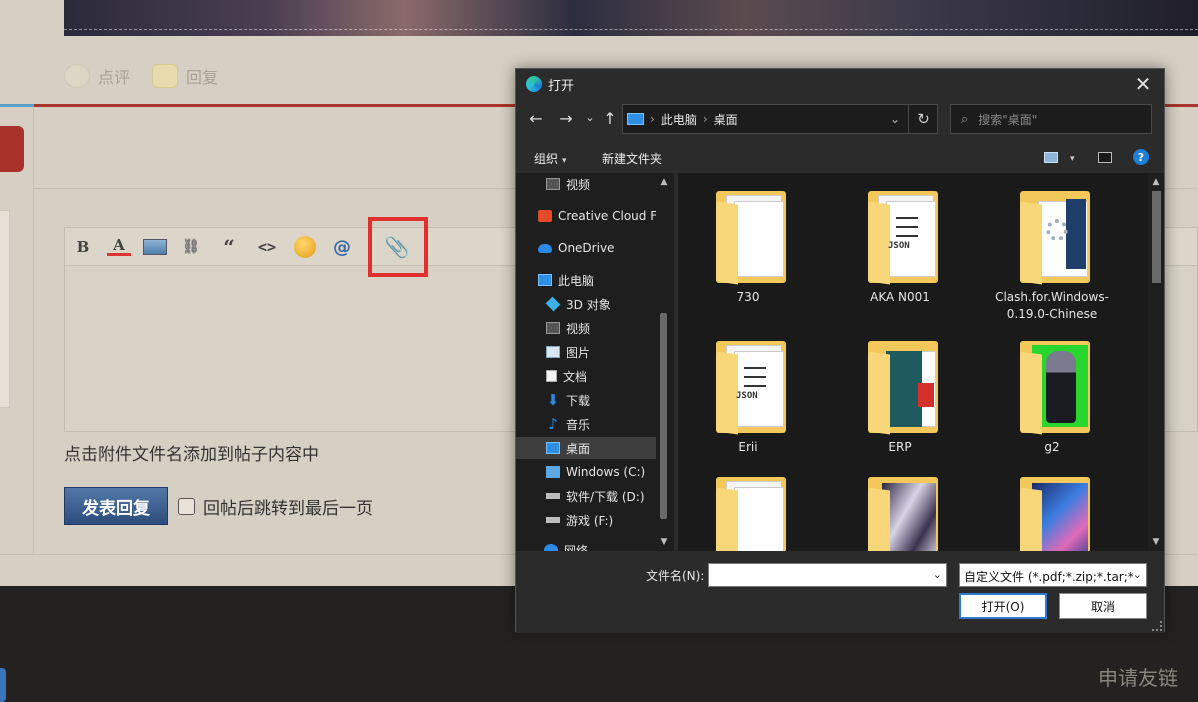 Image resolution: width=1198 pixels, height=702 pixels. I want to click on image-icon, so click(155, 247).